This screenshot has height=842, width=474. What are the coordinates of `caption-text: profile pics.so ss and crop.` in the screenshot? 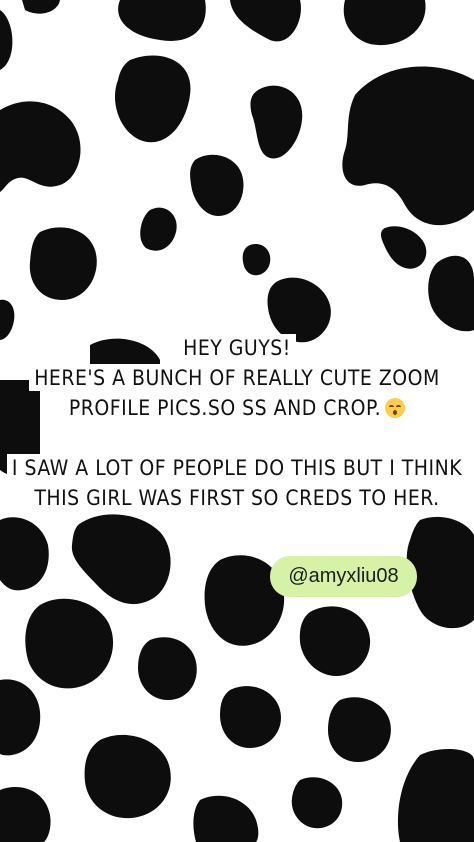 It's located at (225, 408).